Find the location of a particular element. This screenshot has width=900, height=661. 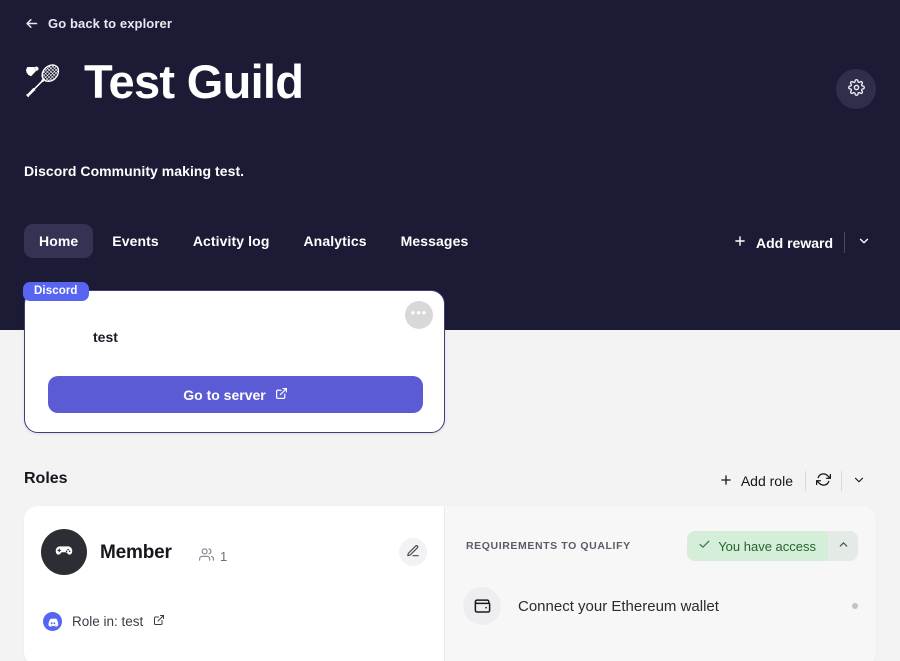

add-reward-dropdown-button is located at coordinates (860, 242).